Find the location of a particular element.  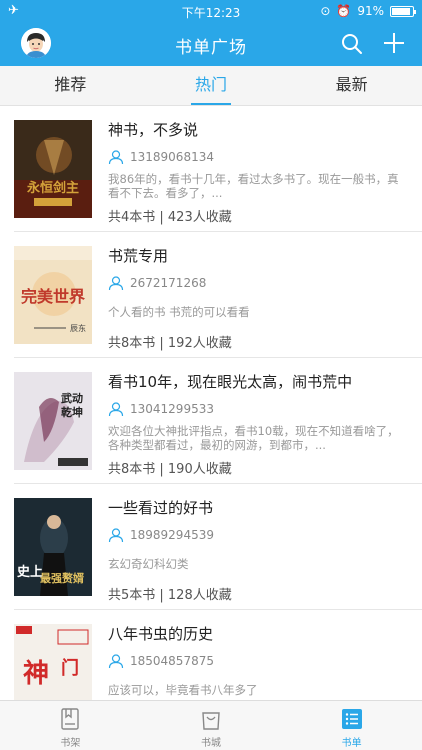

tabbar-booklist: 书单 is located at coordinates (351, 725).